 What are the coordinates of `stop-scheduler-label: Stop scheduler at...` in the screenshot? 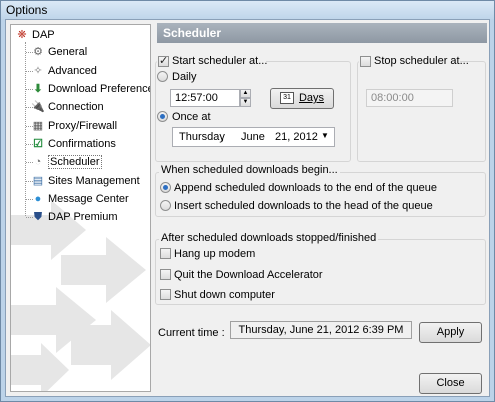 It's located at (421, 61).